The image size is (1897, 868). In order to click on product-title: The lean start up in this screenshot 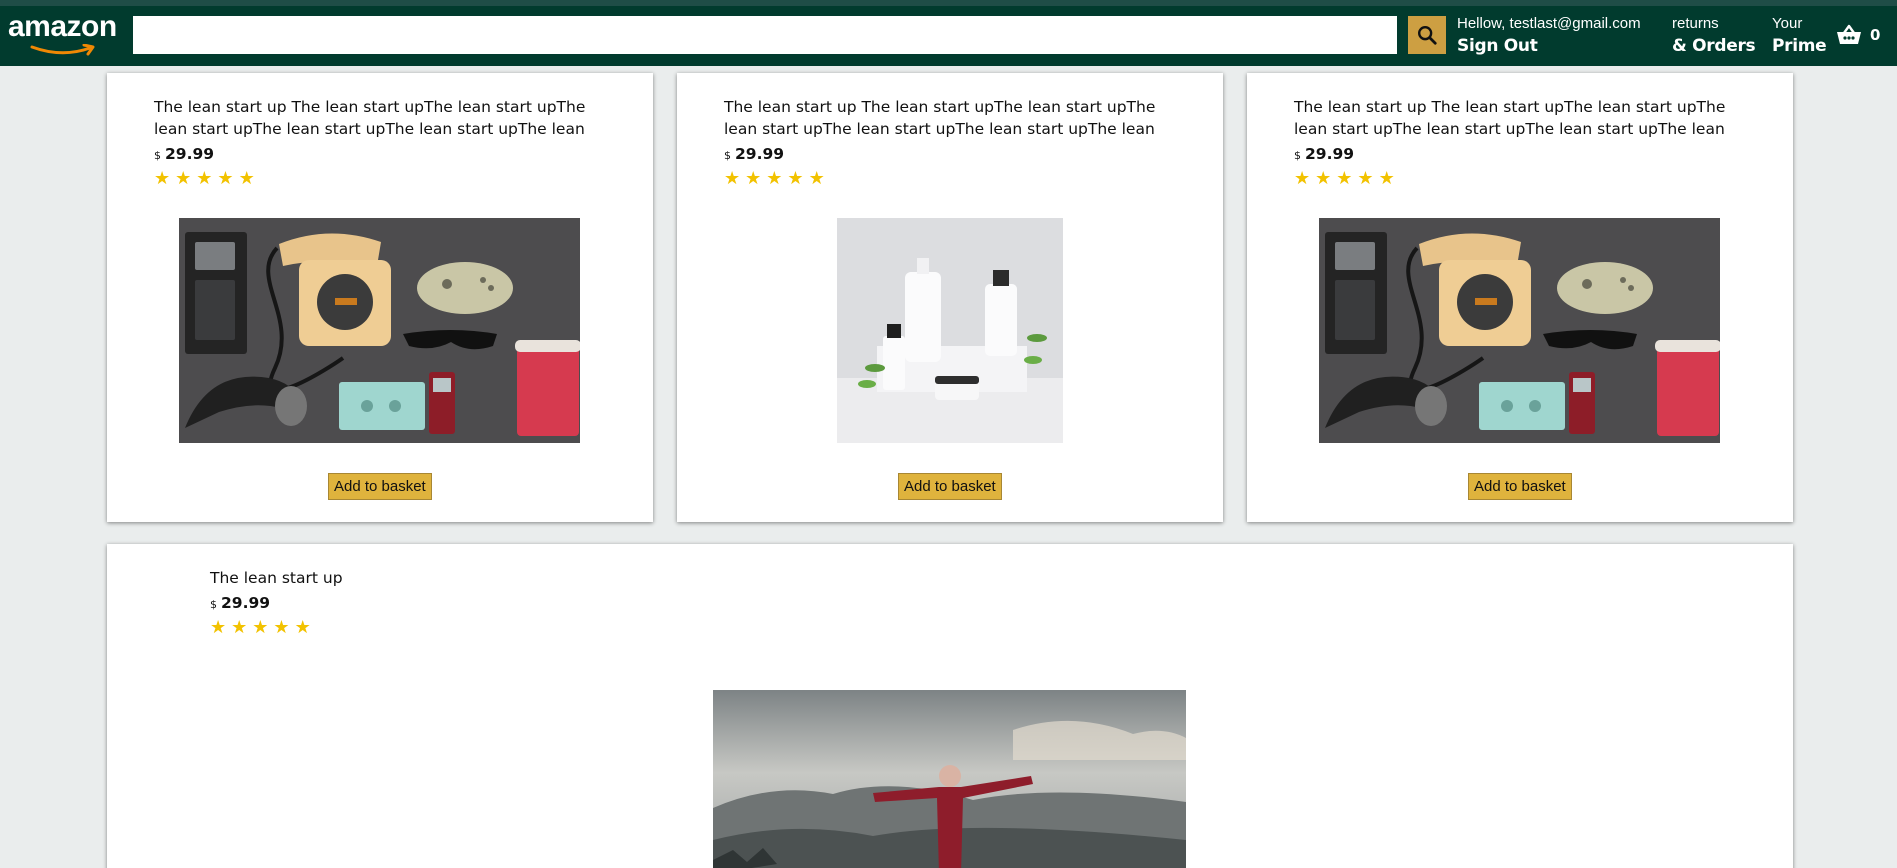, I will do `click(276, 578)`.